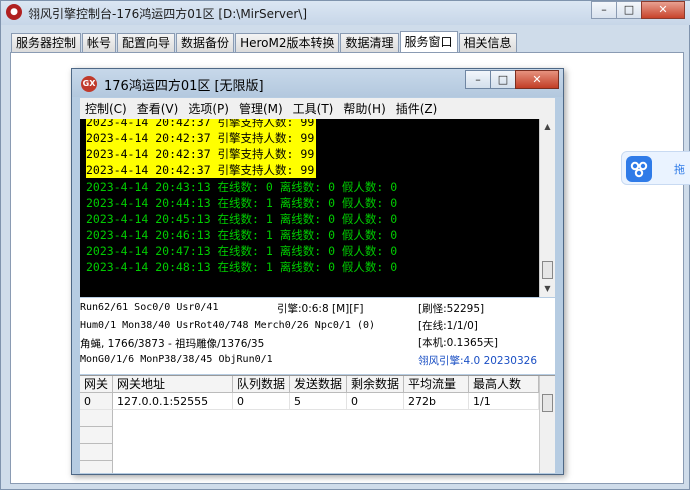  I want to click on tab-account: 帐号, so click(99, 43).